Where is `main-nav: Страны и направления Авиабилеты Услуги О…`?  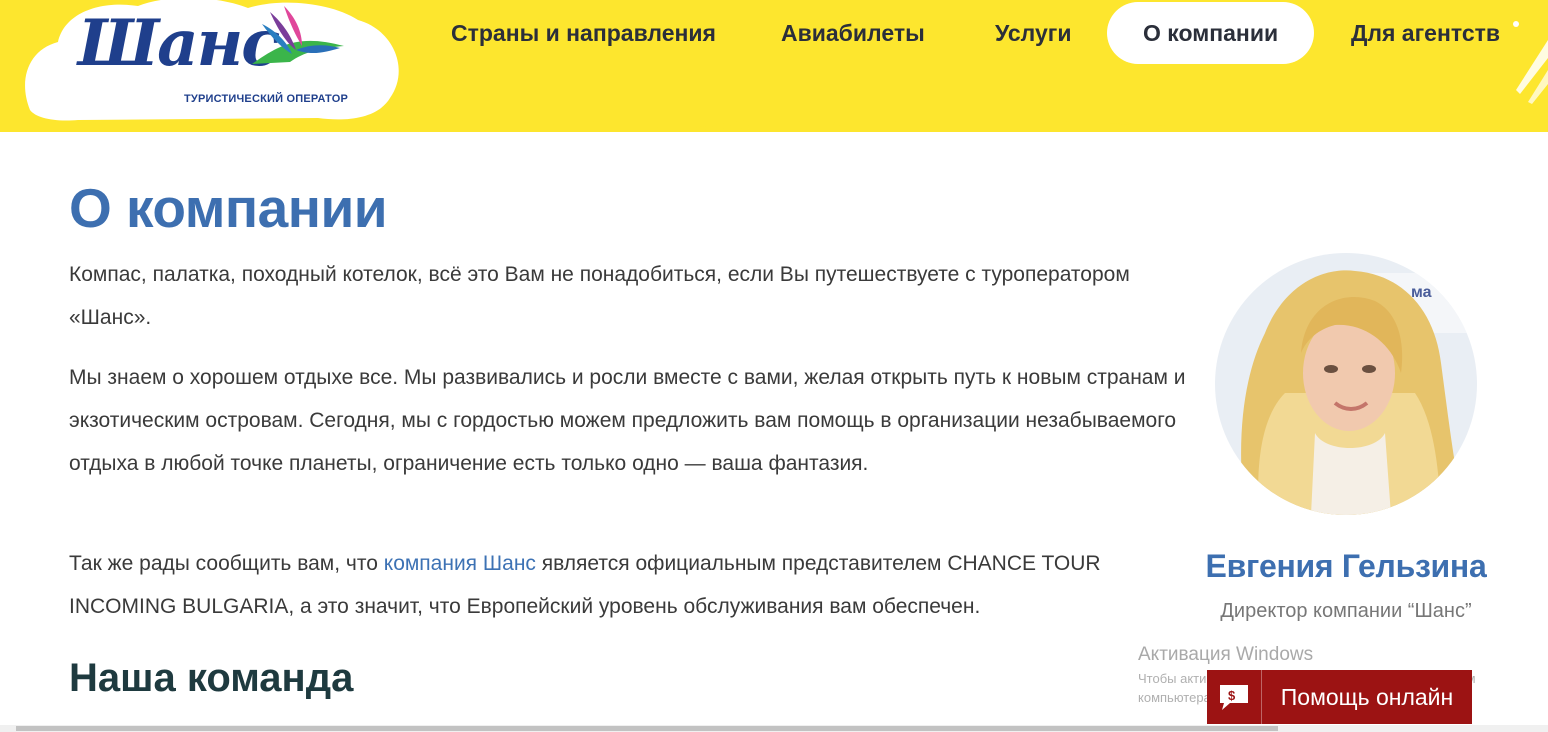 main-nav: Страны и направления Авиабилеты Услуги О… is located at coordinates (774, 35).